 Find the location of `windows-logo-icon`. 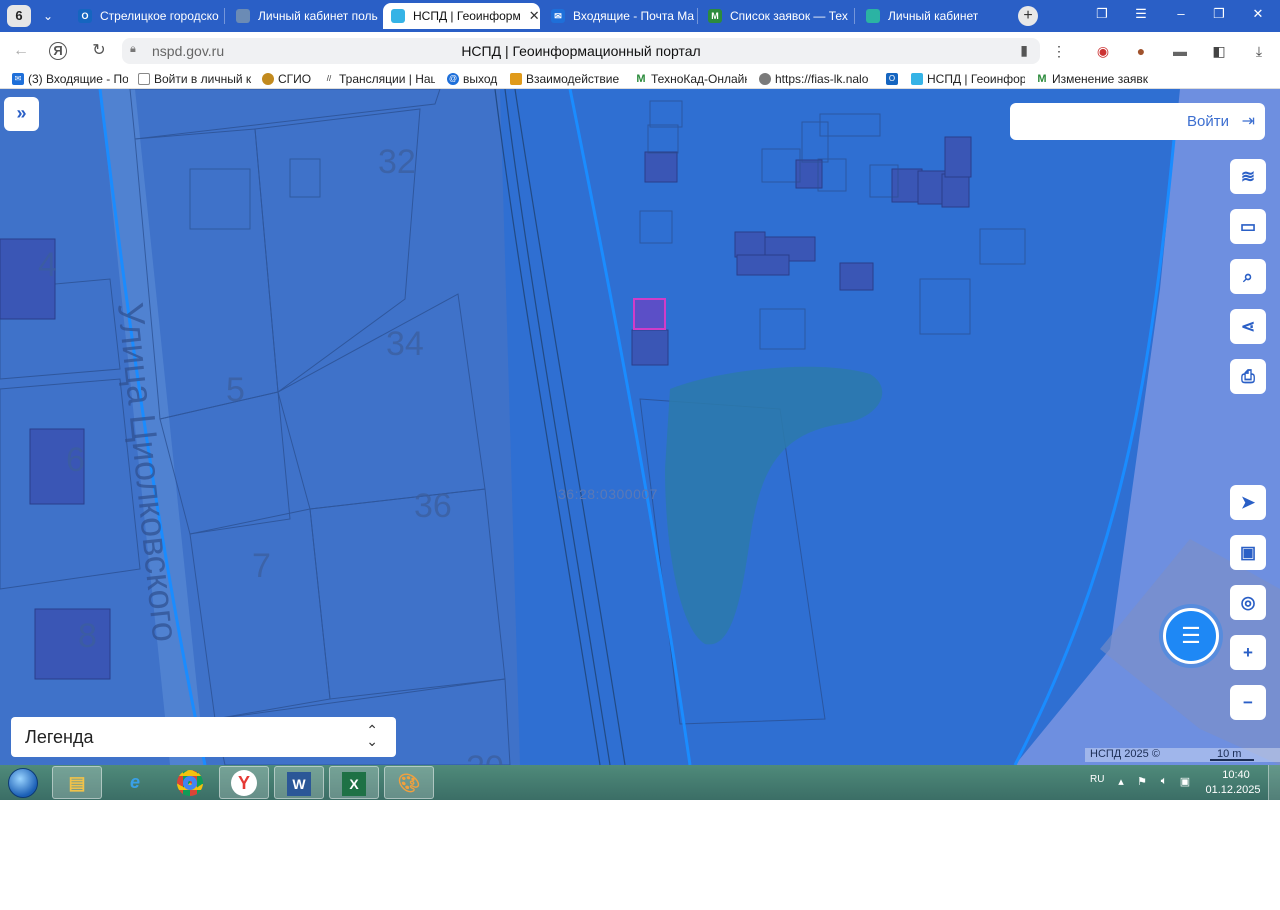

windows-logo-icon is located at coordinates (23, 783).